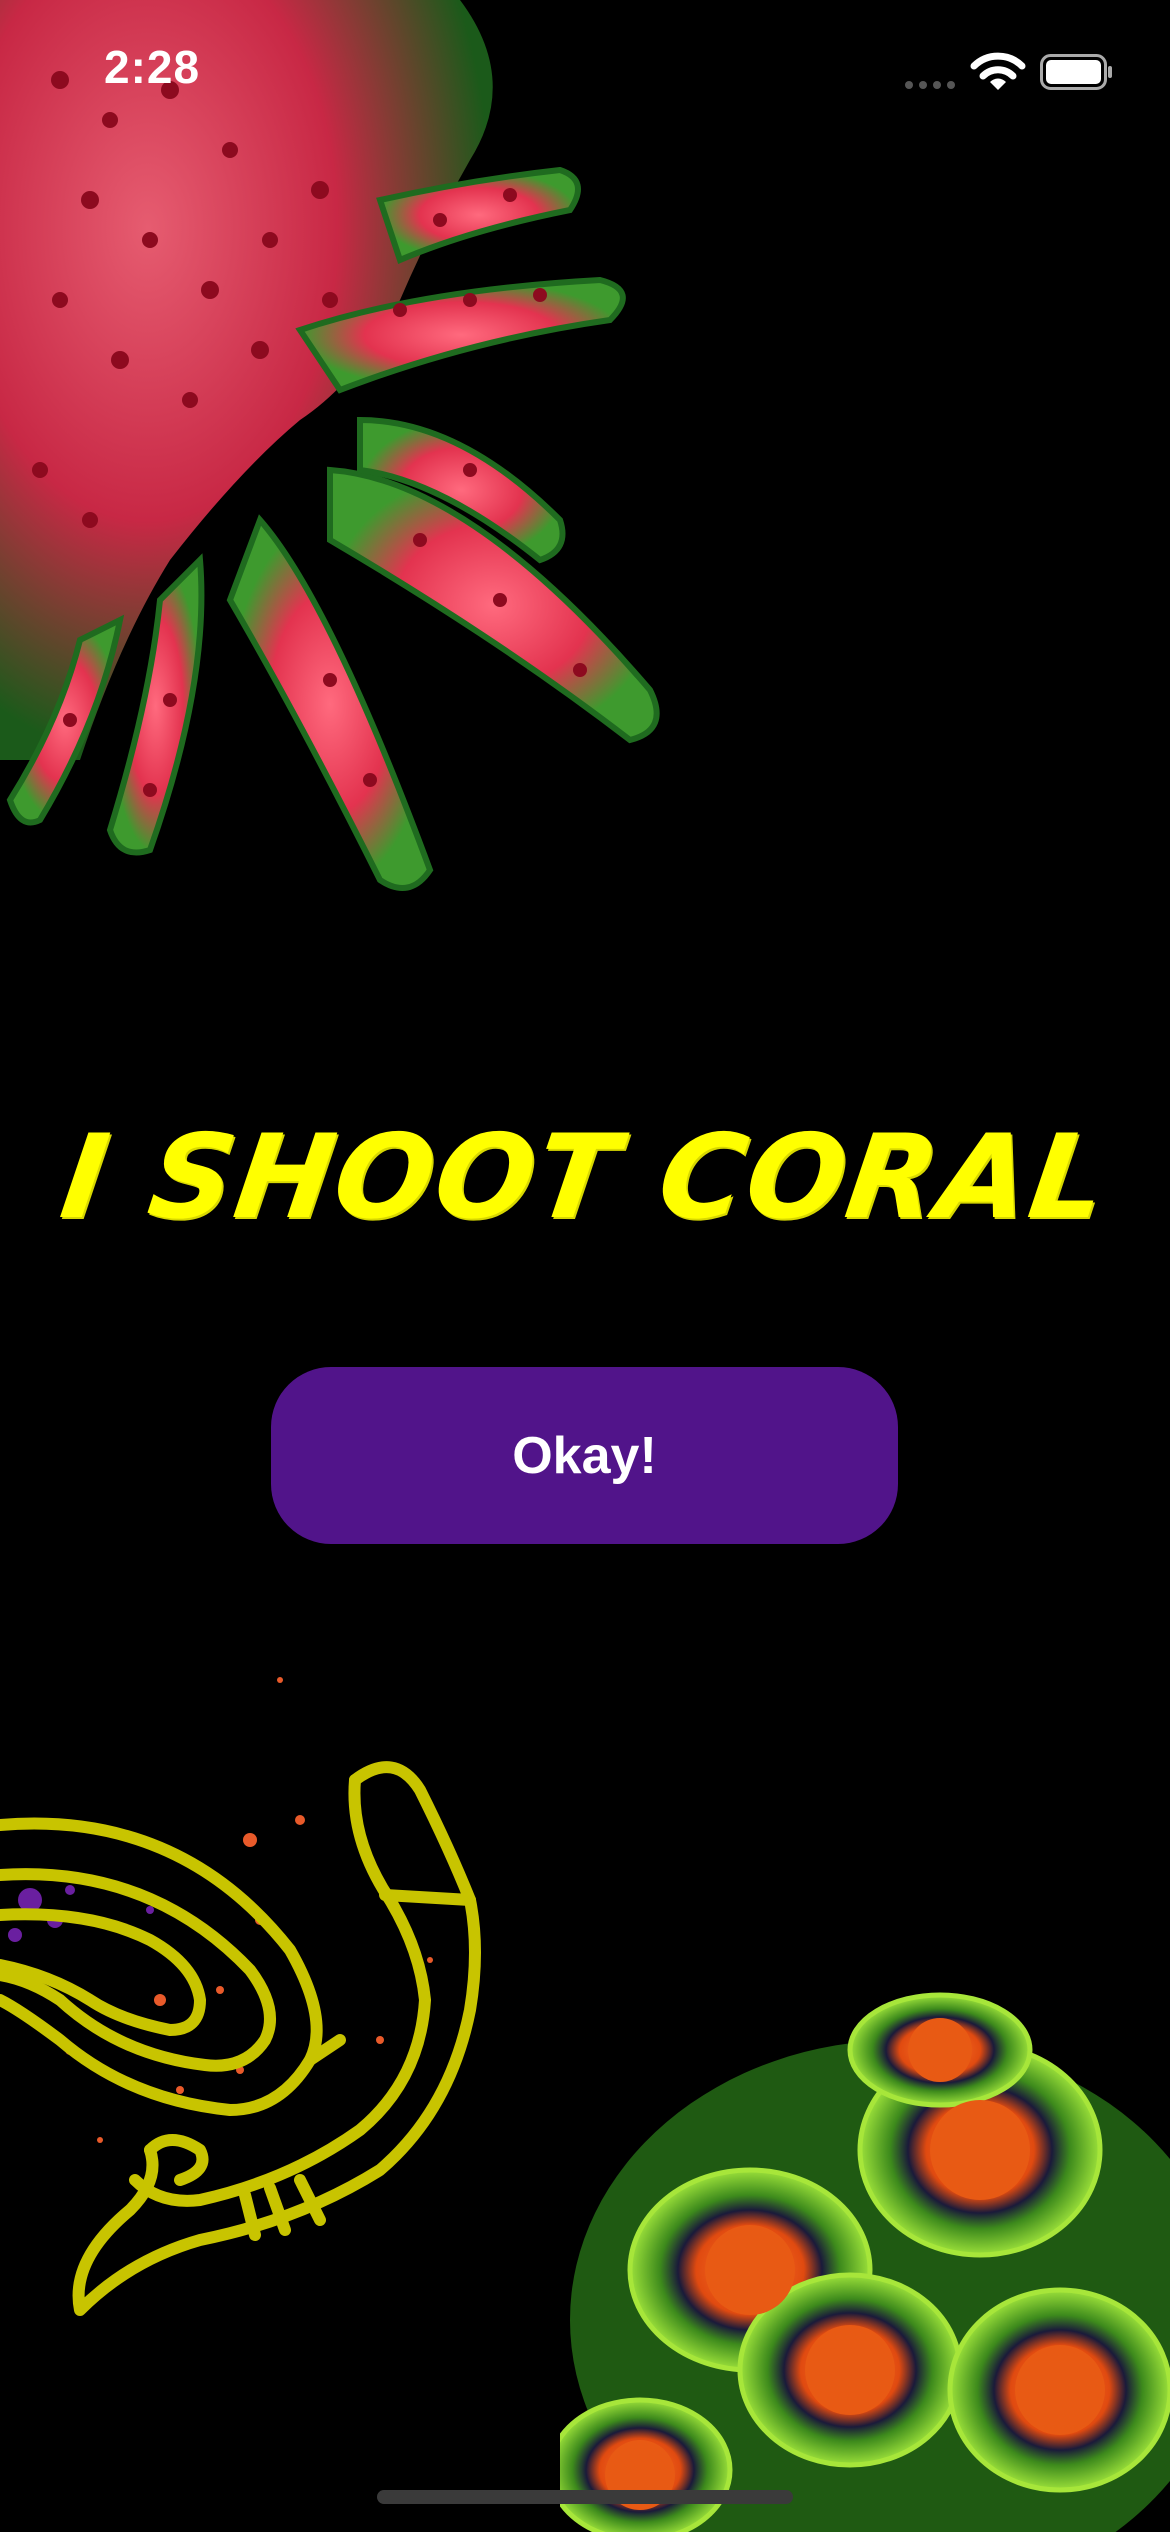 The height and width of the screenshot is (2532, 1170). Describe the element at coordinates (998, 71) in the screenshot. I see `wifi-icon` at that location.